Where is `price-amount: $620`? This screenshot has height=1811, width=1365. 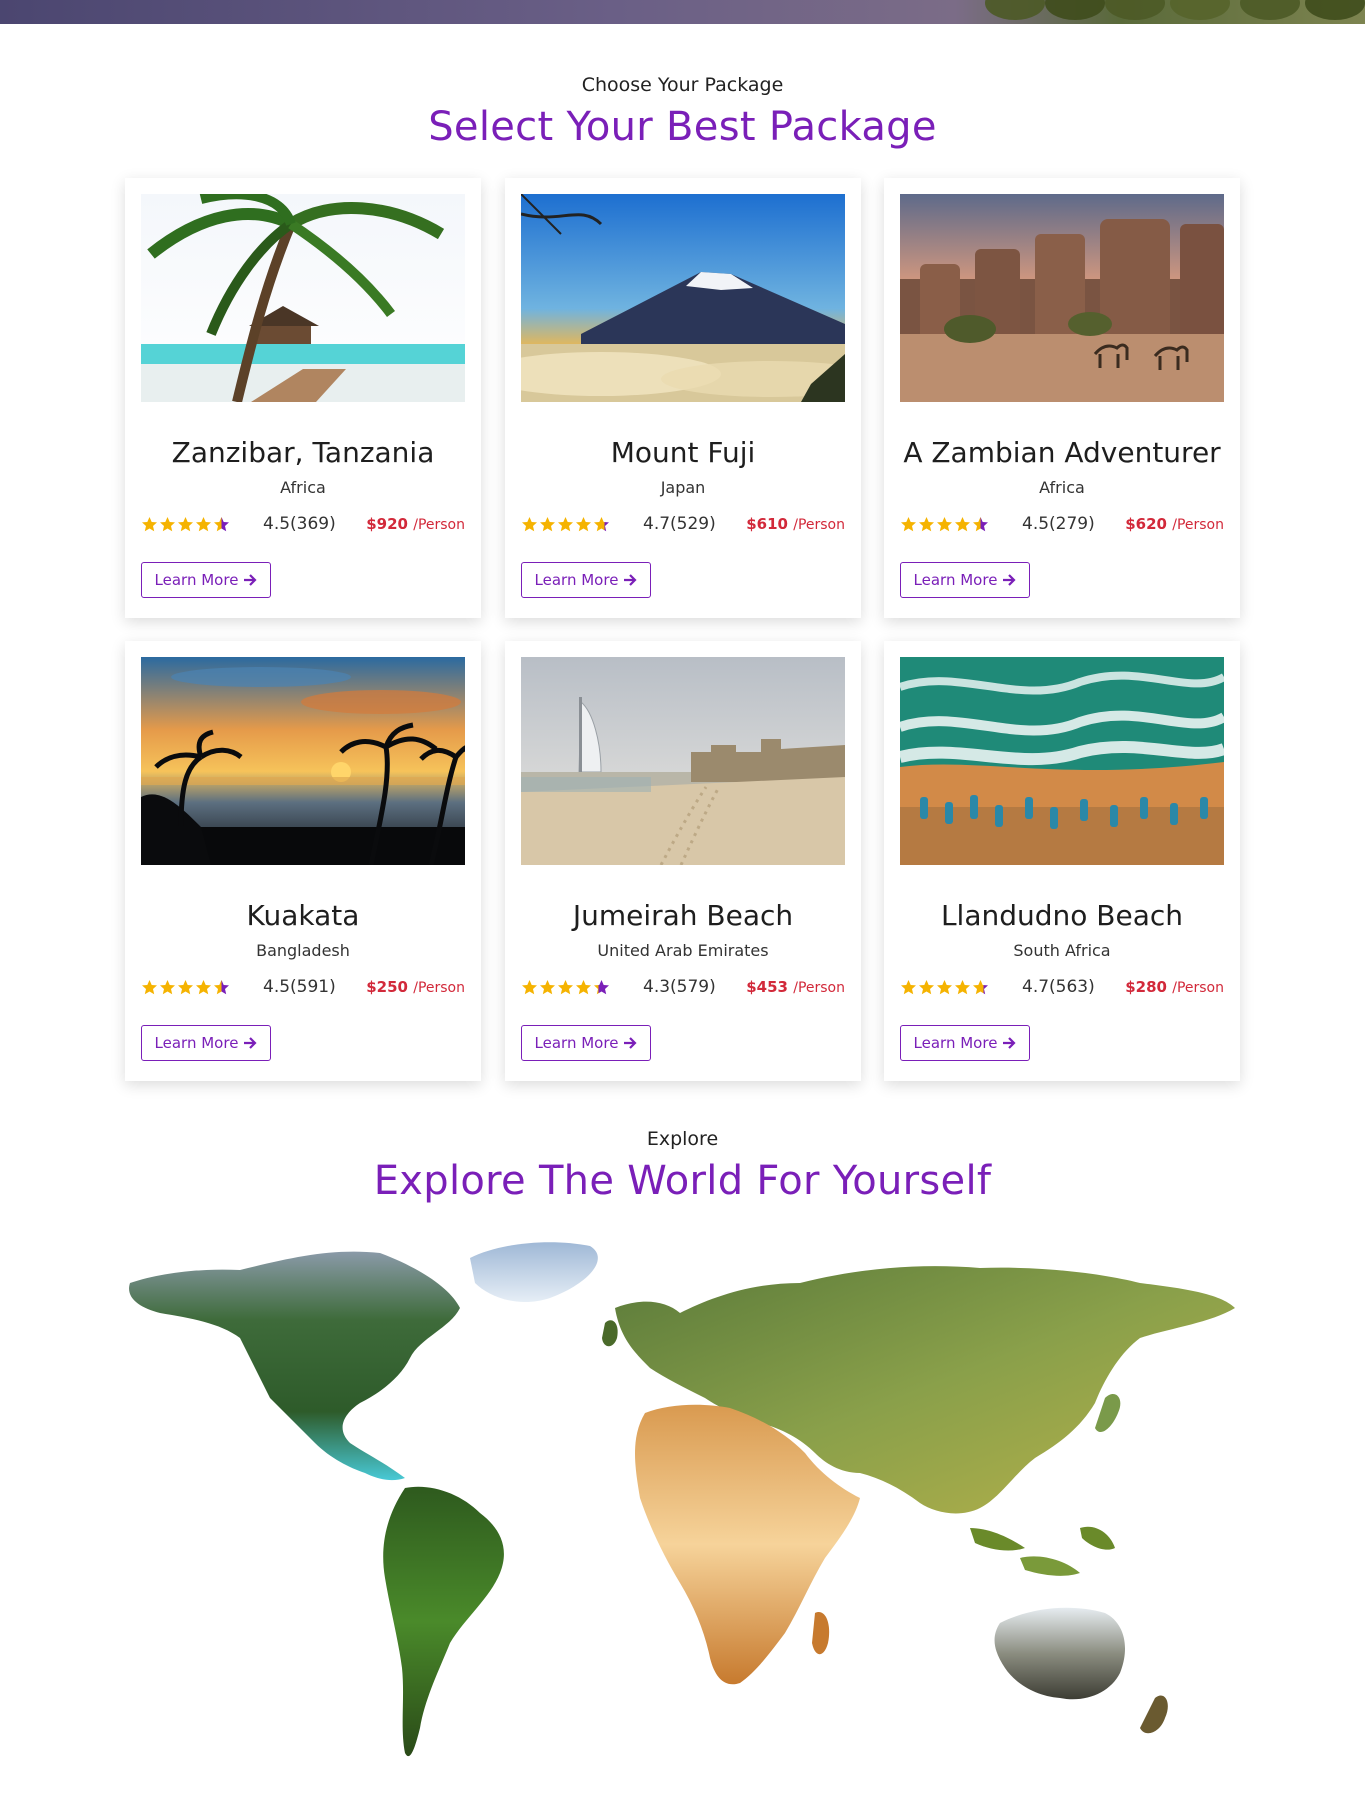
price-amount: $620 is located at coordinates (1146, 524).